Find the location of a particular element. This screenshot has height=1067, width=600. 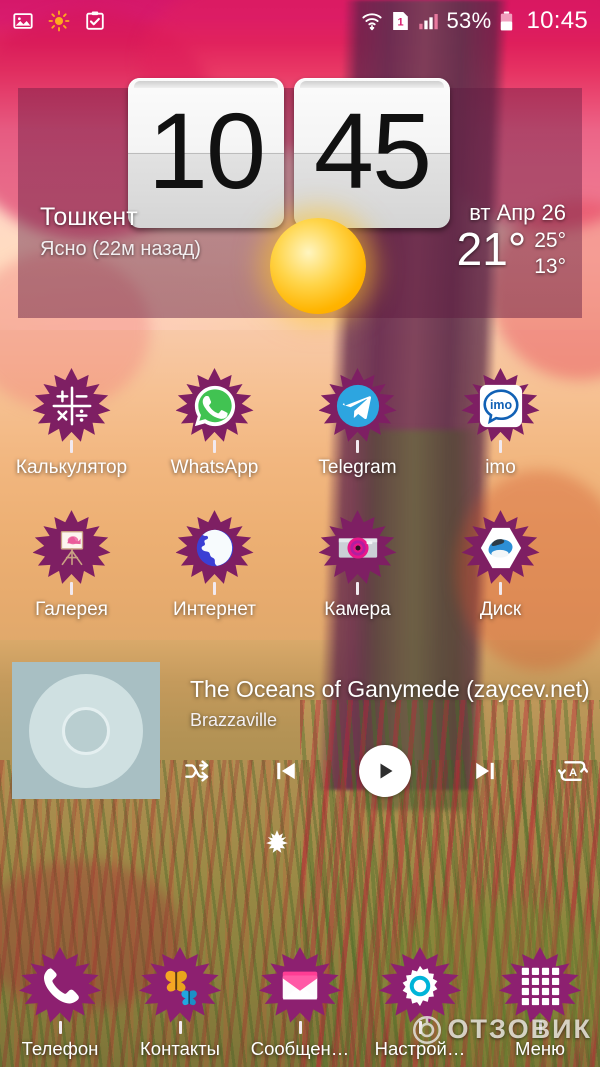

weather-city: Тошкент is located at coordinates (89, 217).